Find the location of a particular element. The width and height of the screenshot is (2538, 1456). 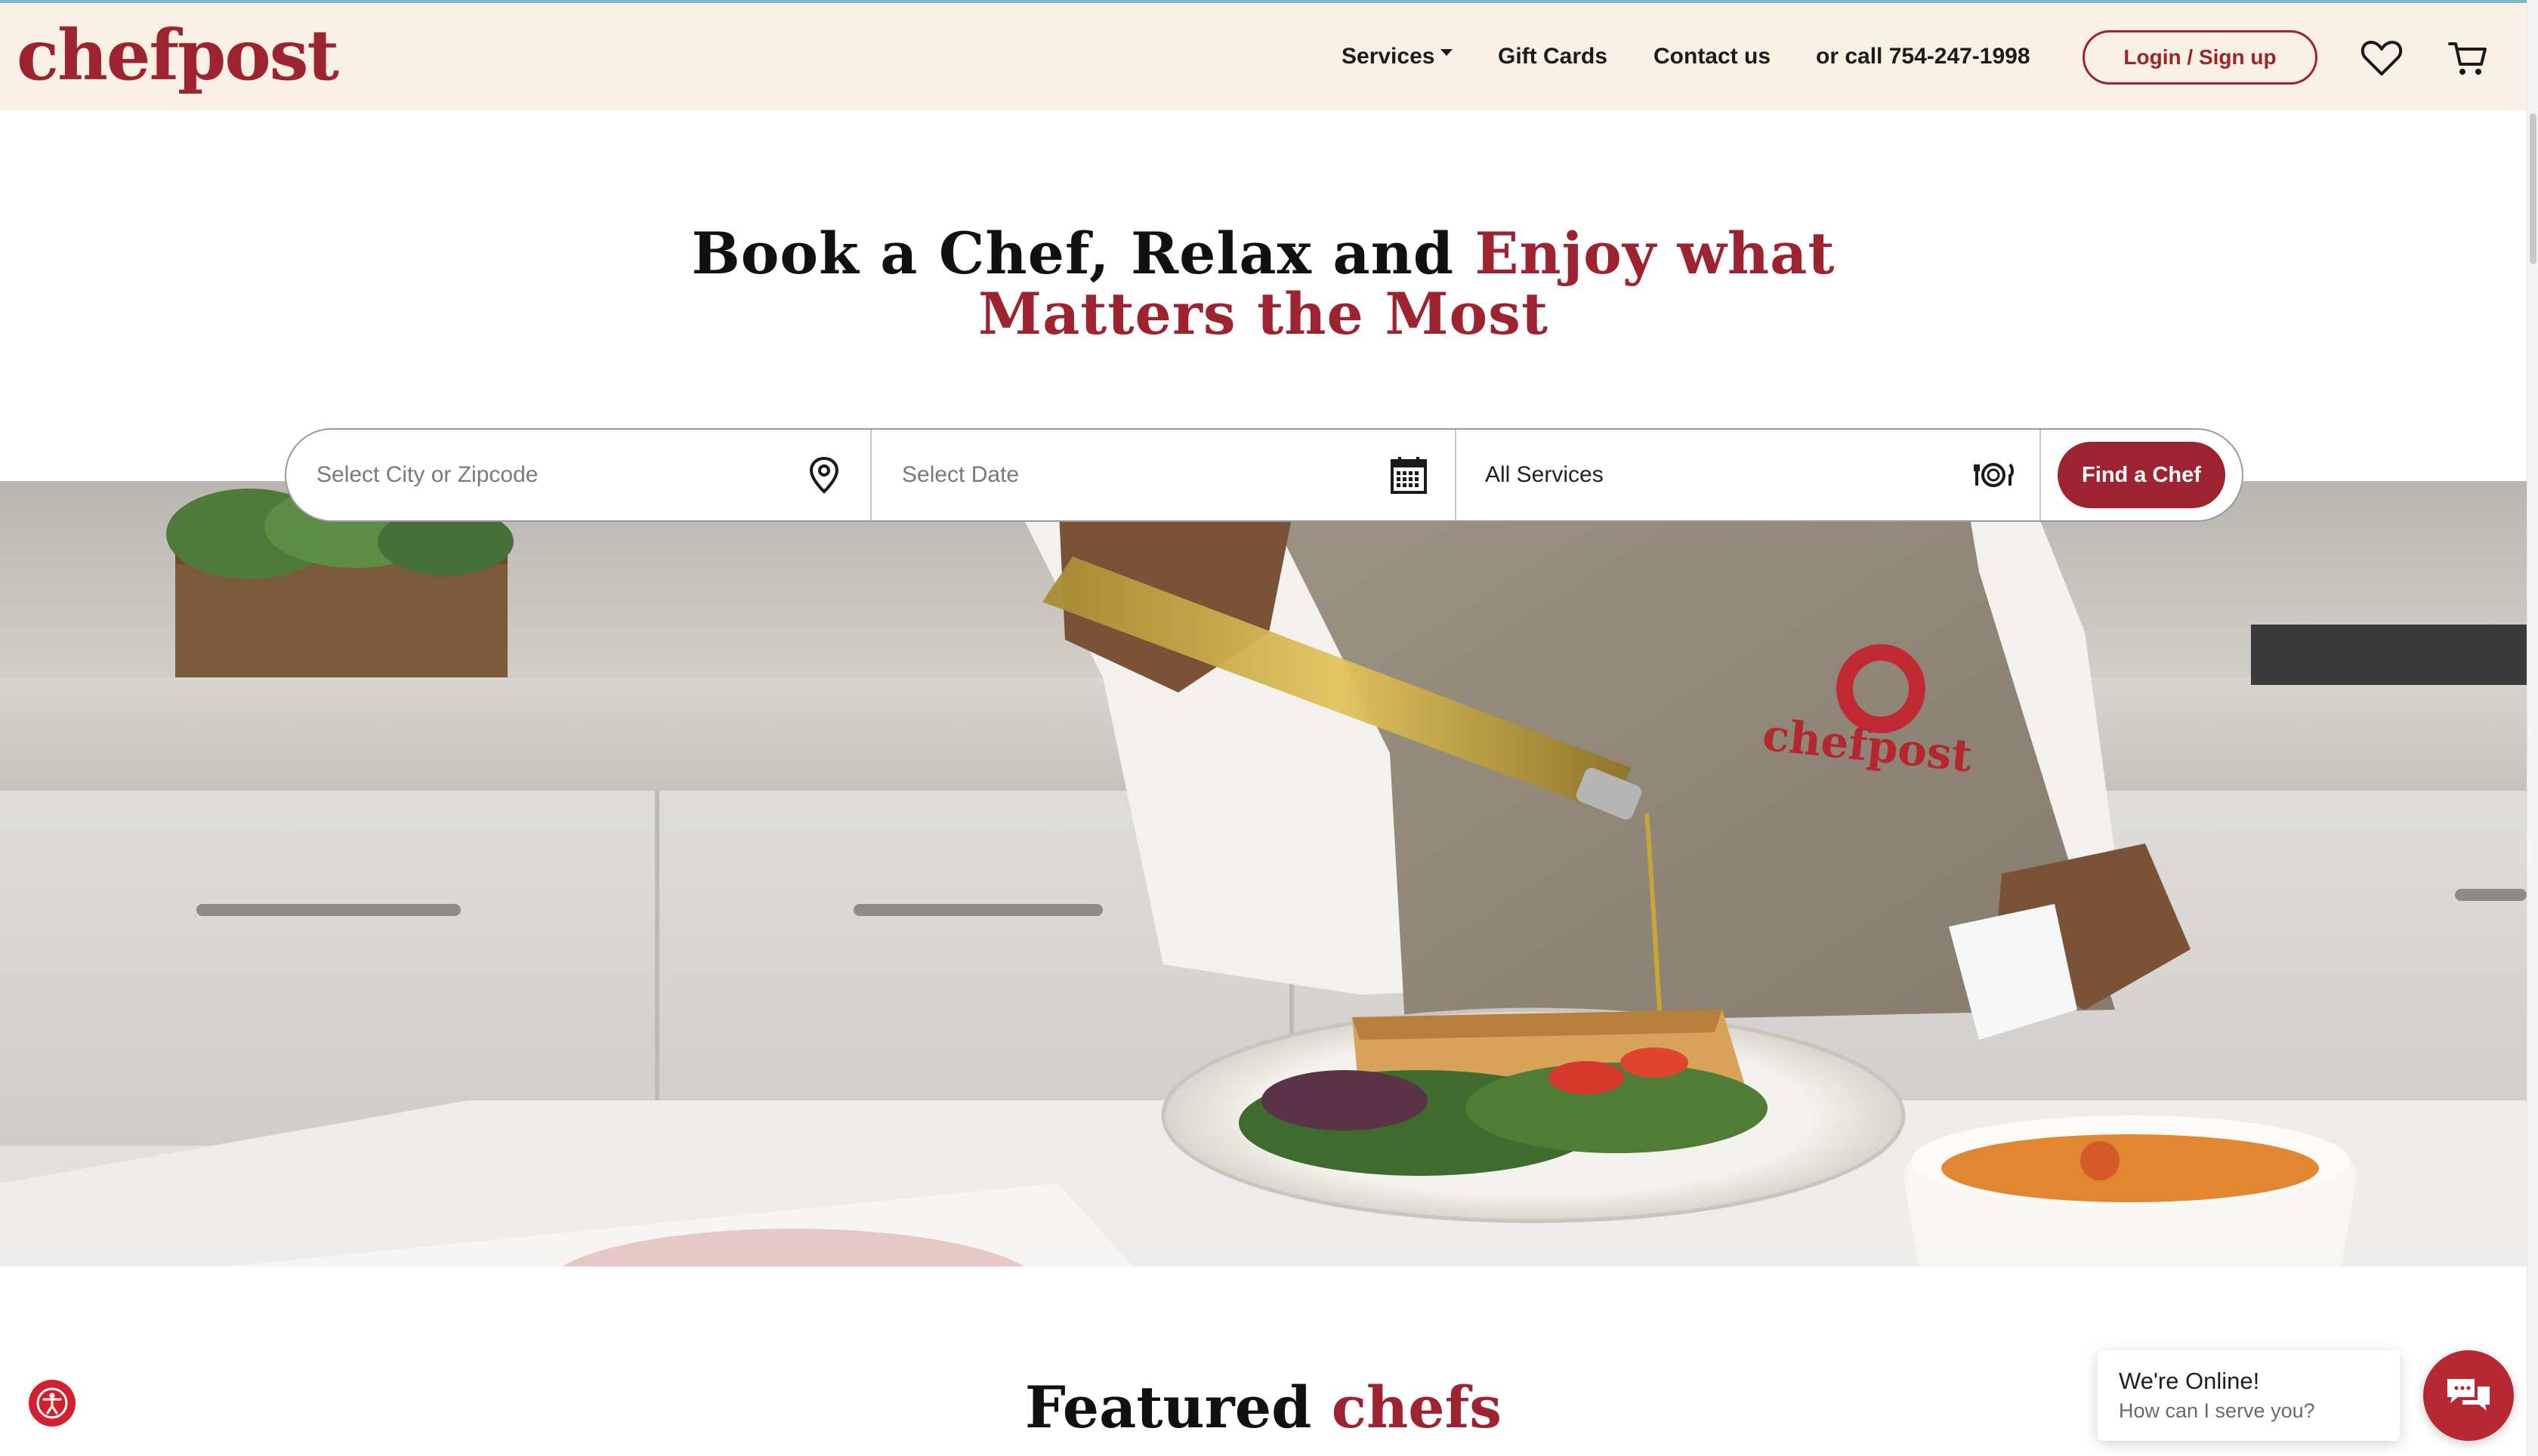

find-a-chef-button: Find a Chef is located at coordinates (2141, 475).